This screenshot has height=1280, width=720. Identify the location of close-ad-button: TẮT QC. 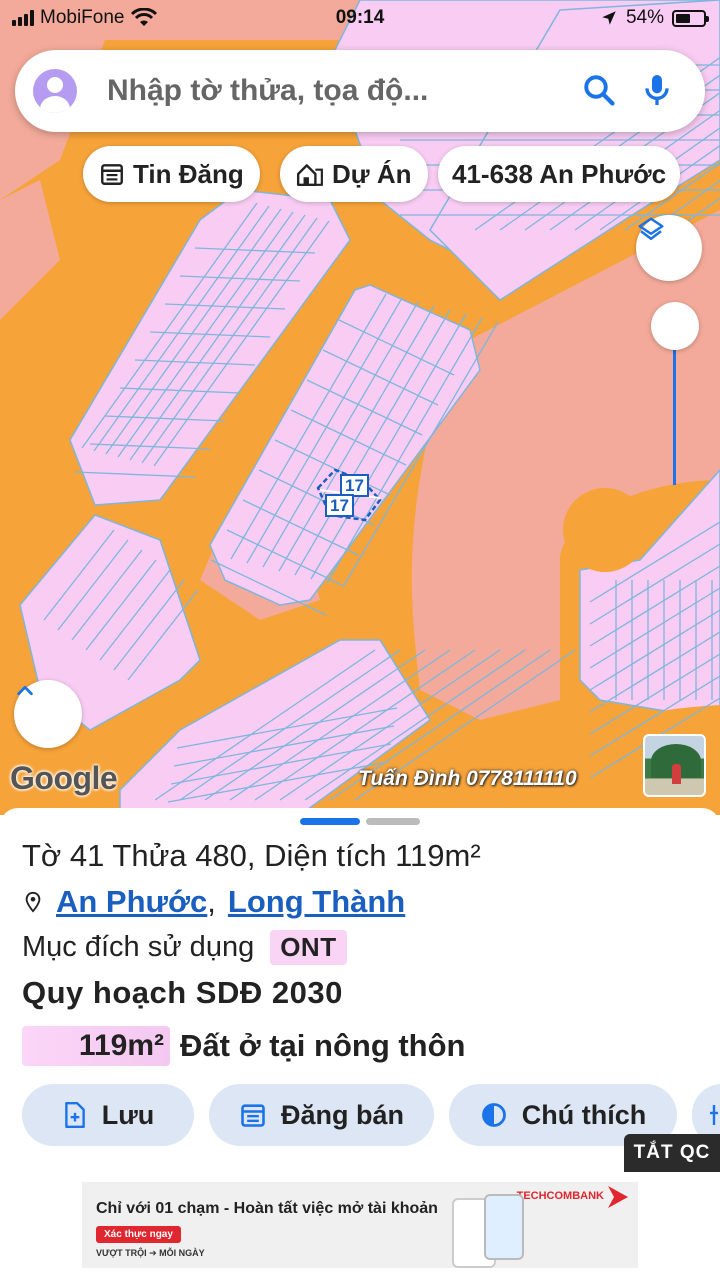
(672, 1153).